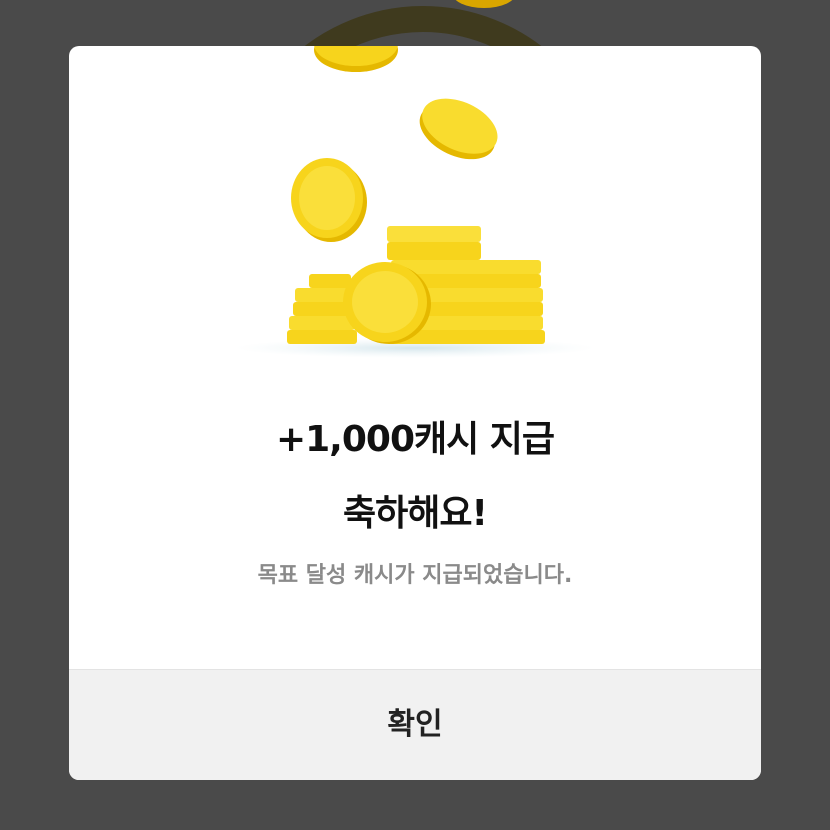  What do you see at coordinates (415, 575) in the screenshot?
I see `reward-message: 목표 달성 캐시가 지급되었습니다.` at bounding box center [415, 575].